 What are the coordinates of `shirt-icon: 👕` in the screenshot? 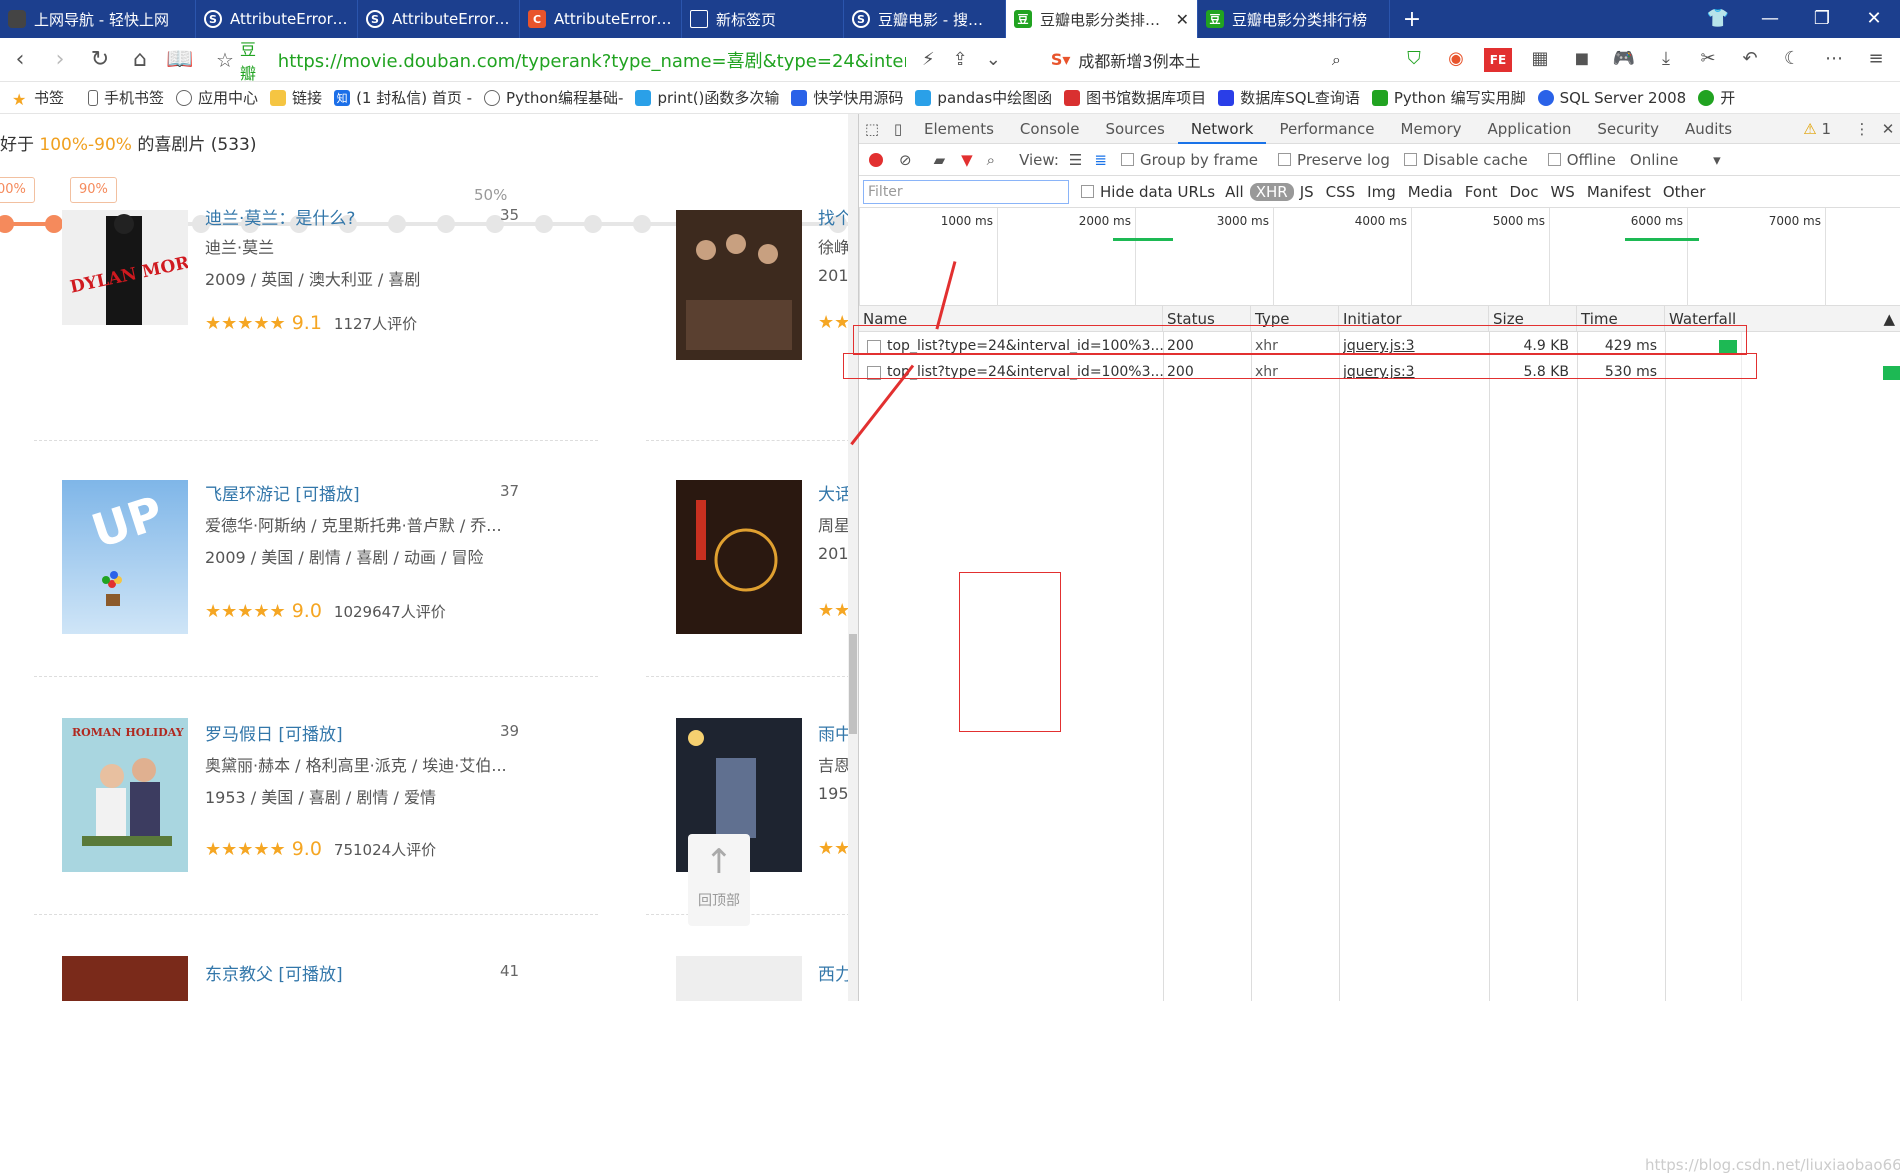 It's located at (1718, 19).